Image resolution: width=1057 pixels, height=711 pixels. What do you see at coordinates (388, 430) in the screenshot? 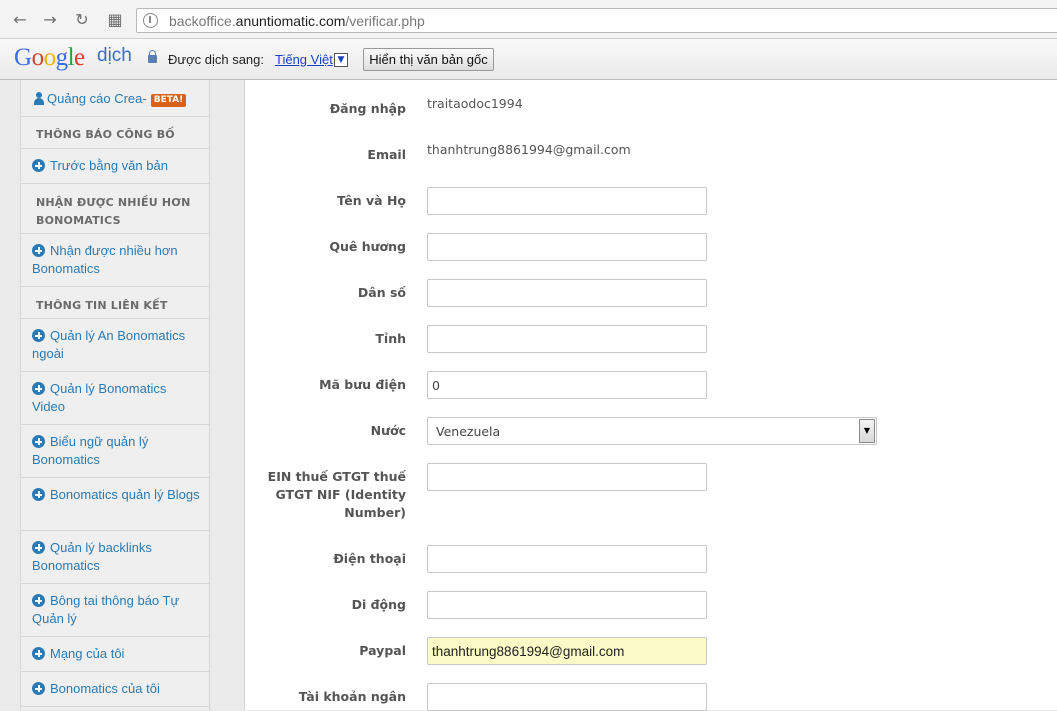
I see `country-label: Nước` at bounding box center [388, 430].